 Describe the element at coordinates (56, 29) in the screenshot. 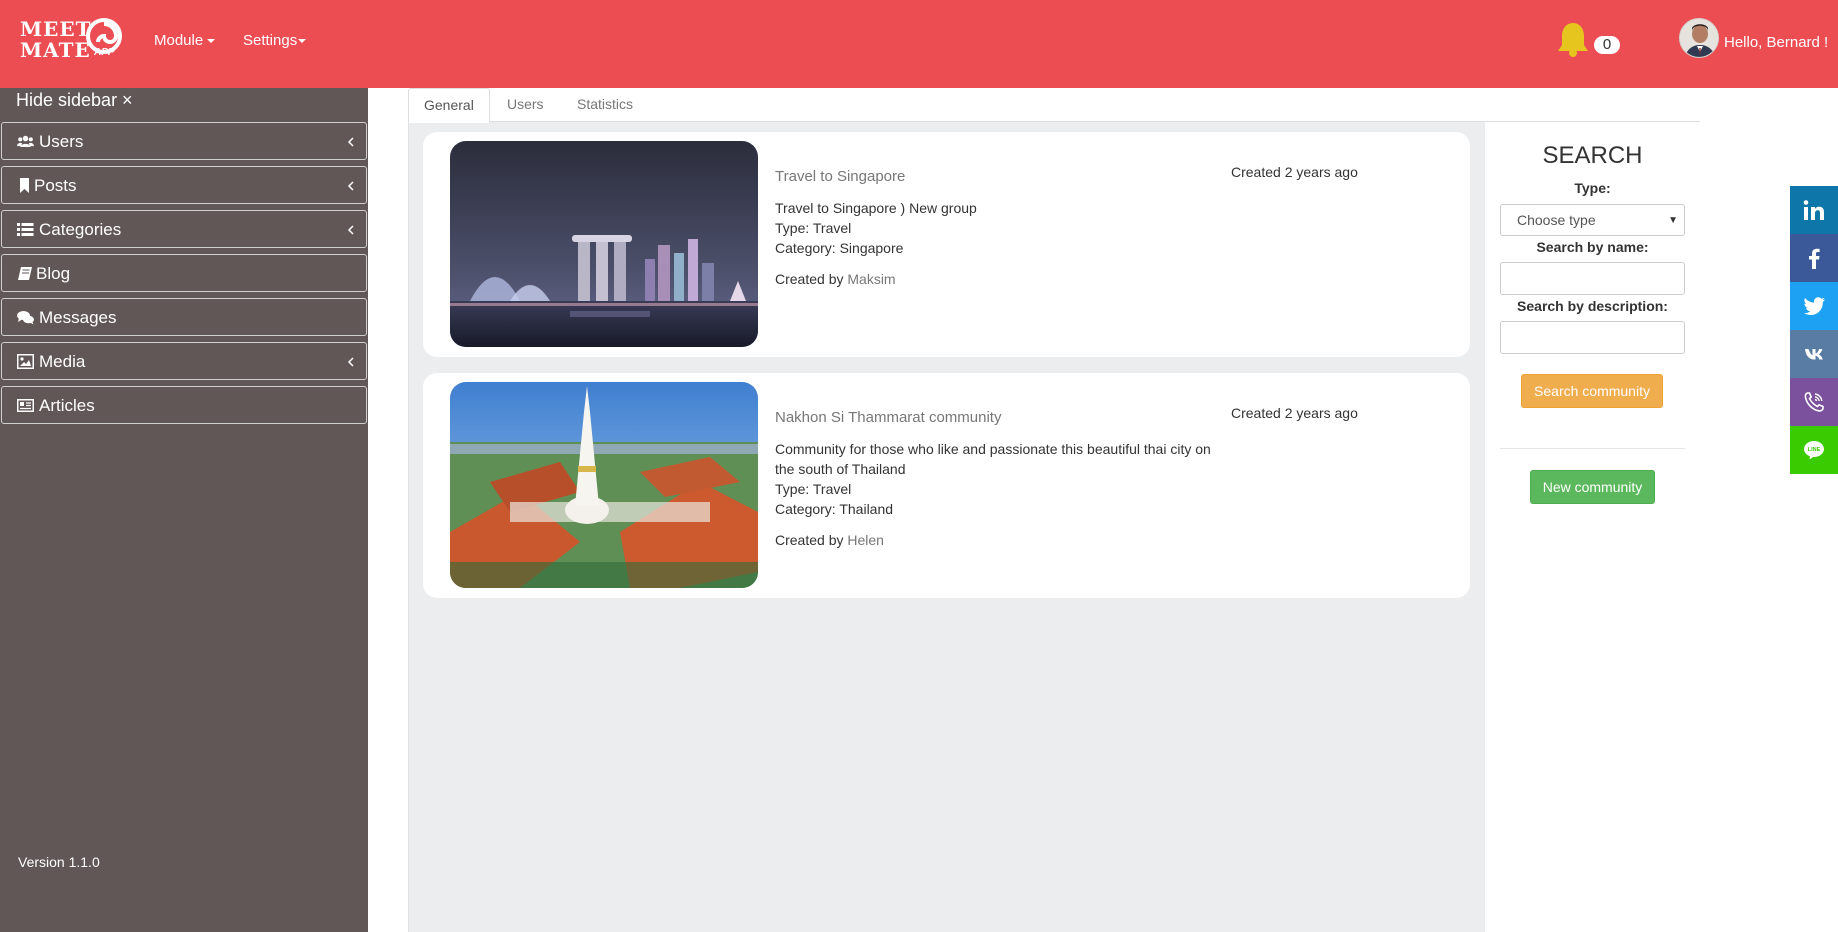

I see `logo-line-1: MEET` at that location.